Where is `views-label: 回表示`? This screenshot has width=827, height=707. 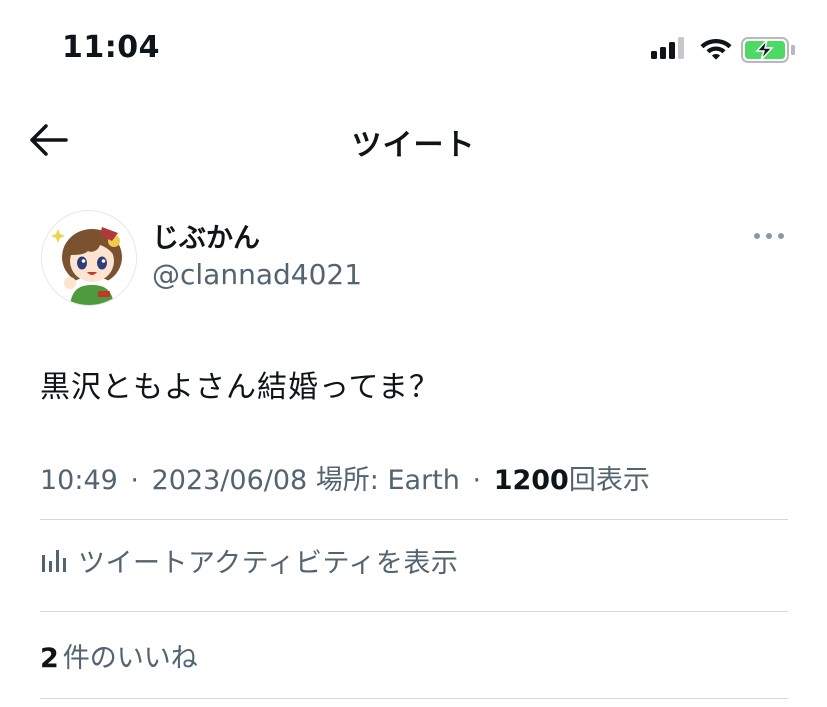
views-label: 回表示 is located at coordinates (609, 480).